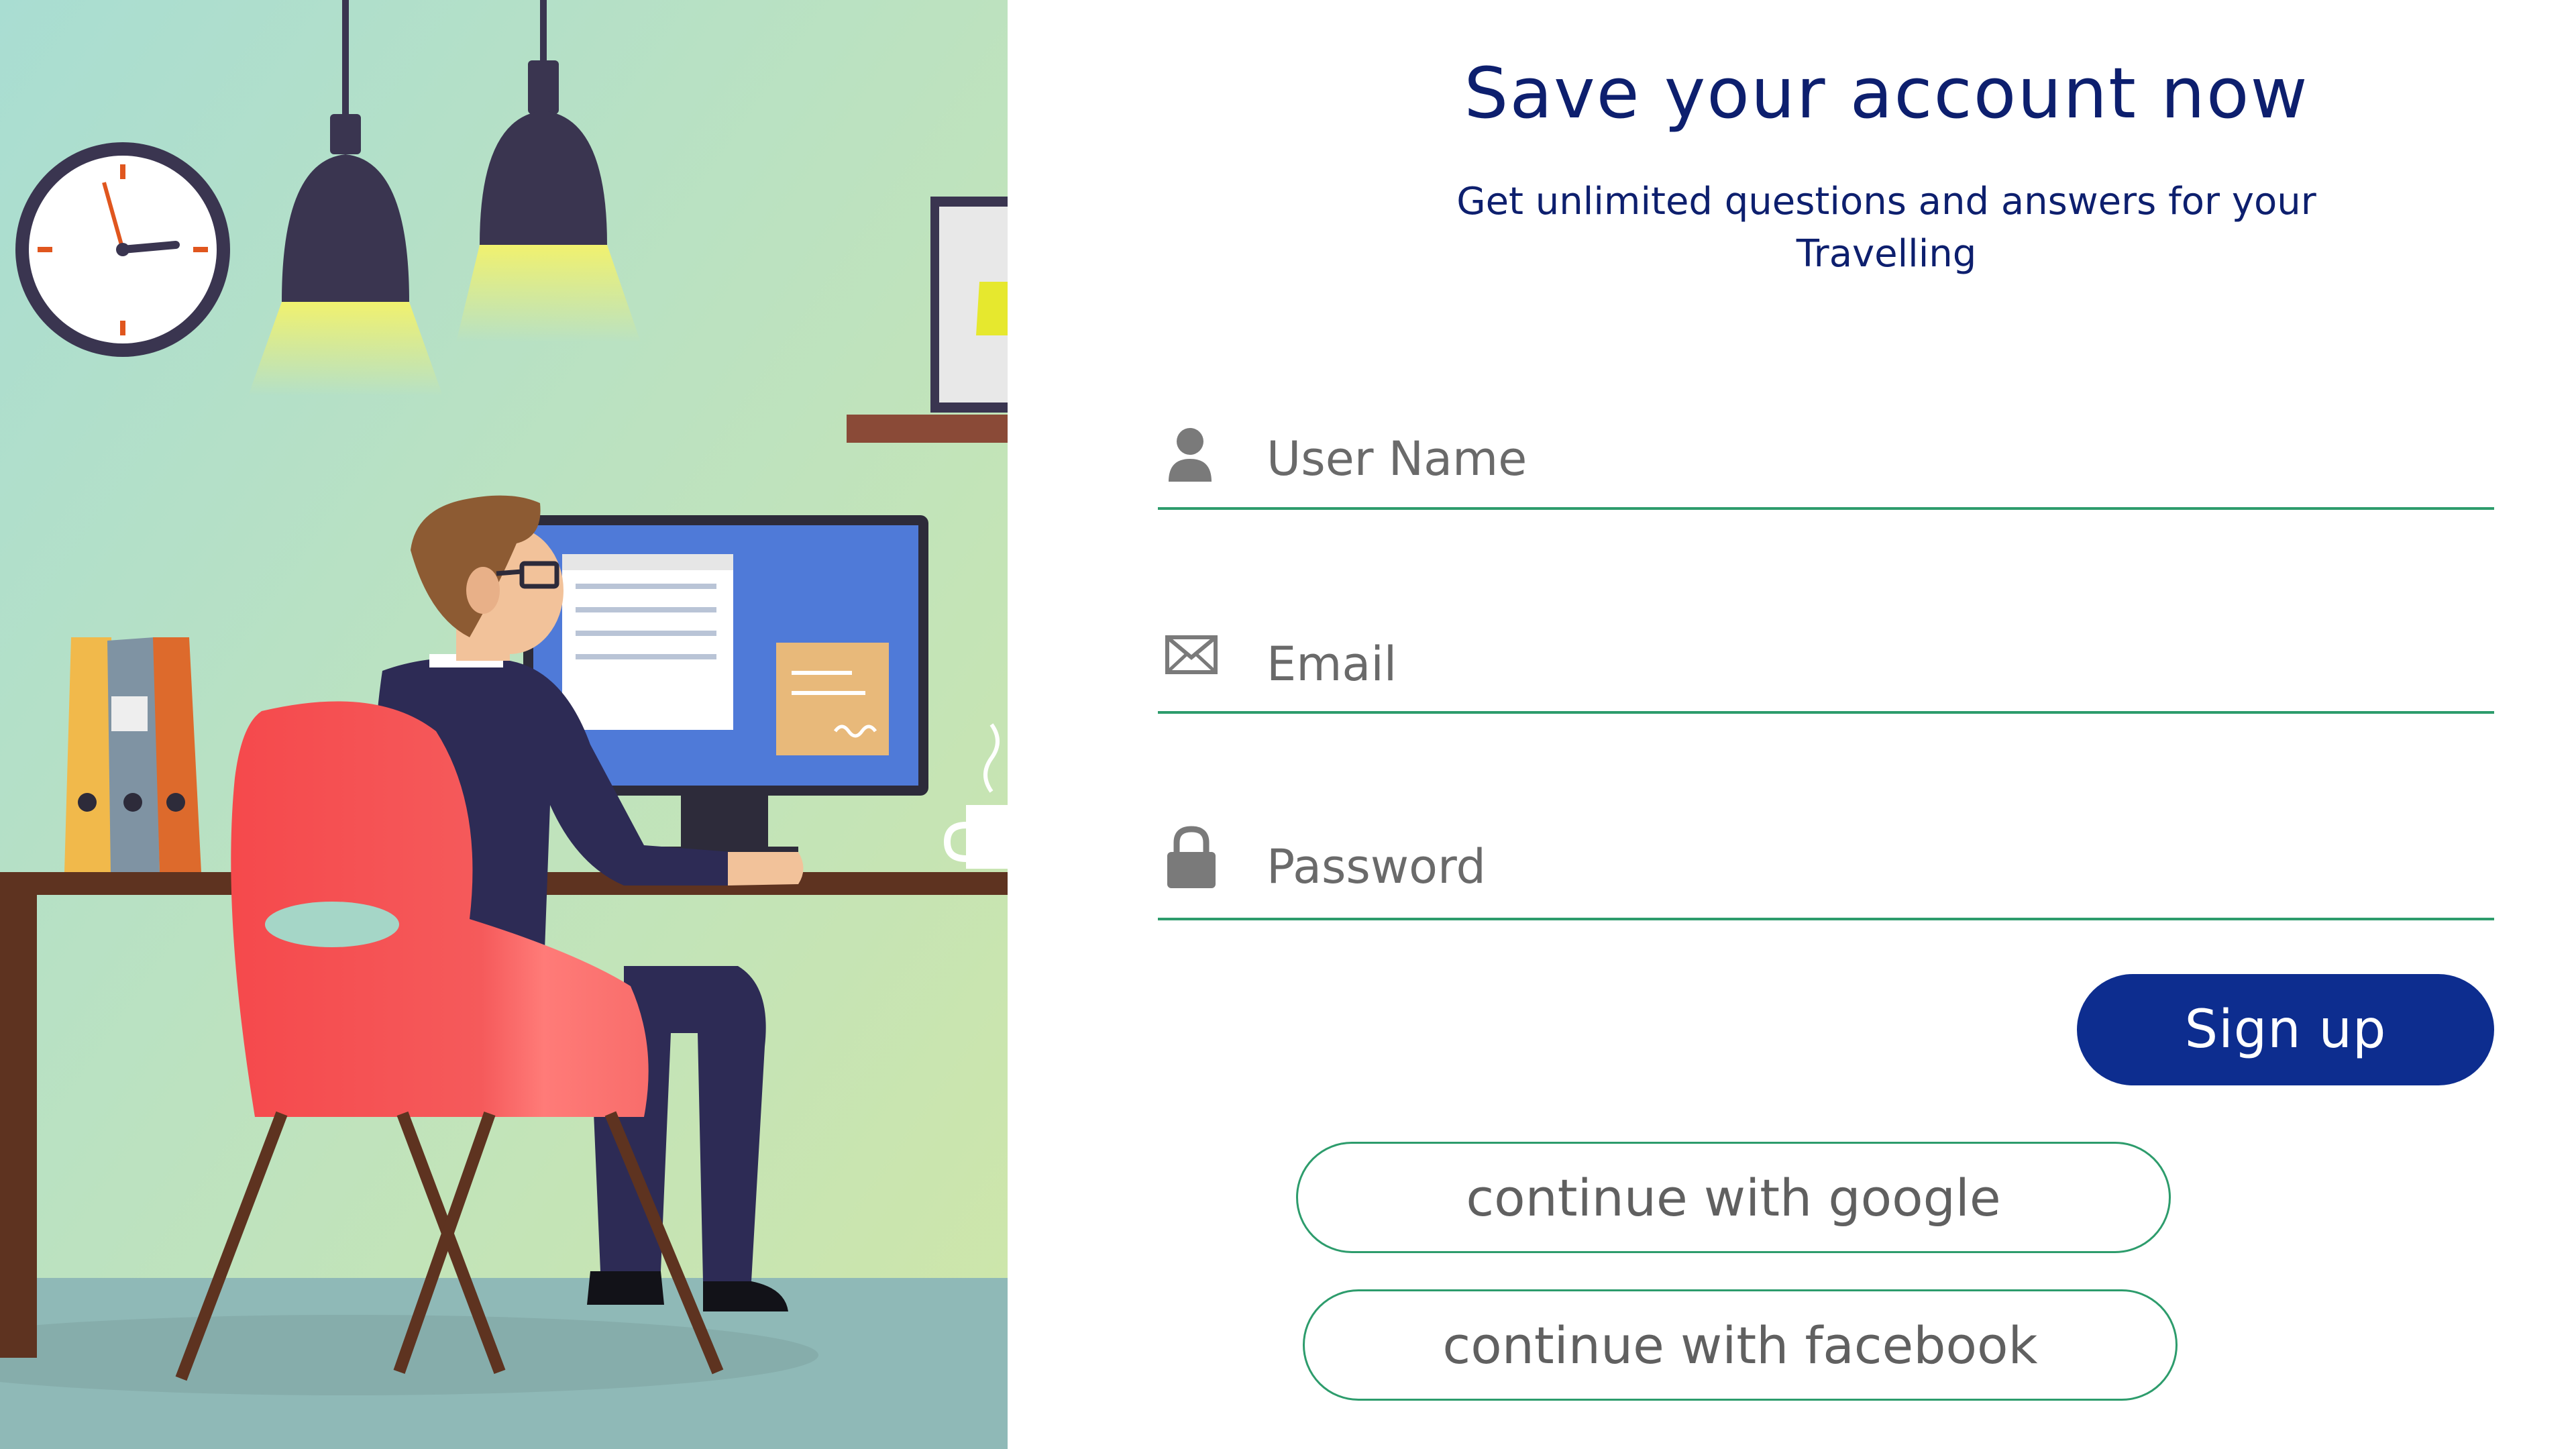 Image resolution: width=2576 pixels, height=1449 pixels. I want to click on password-underline, so click(1826, 919).